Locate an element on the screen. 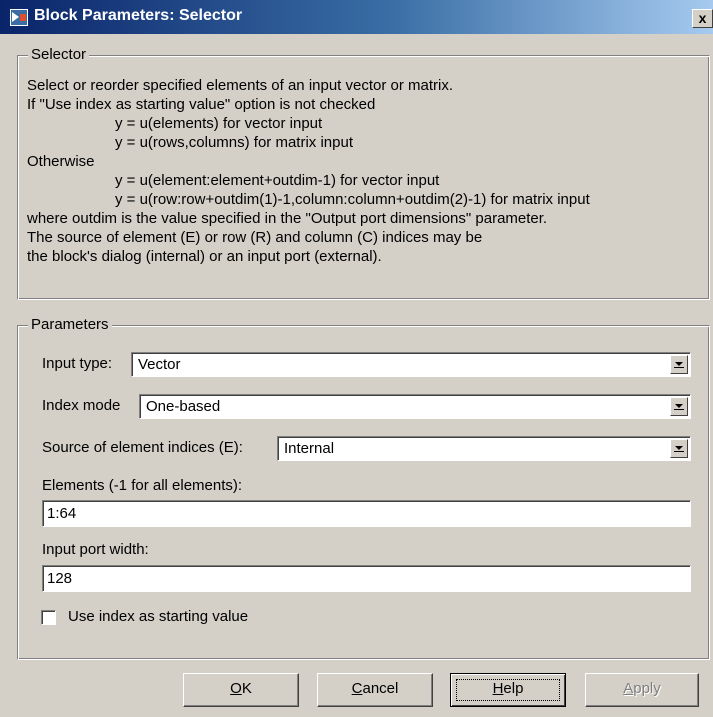 This screenshot has width=713, height=717. elements-label: Elements (-1 for all elements): is located at coordinates (142, 485).